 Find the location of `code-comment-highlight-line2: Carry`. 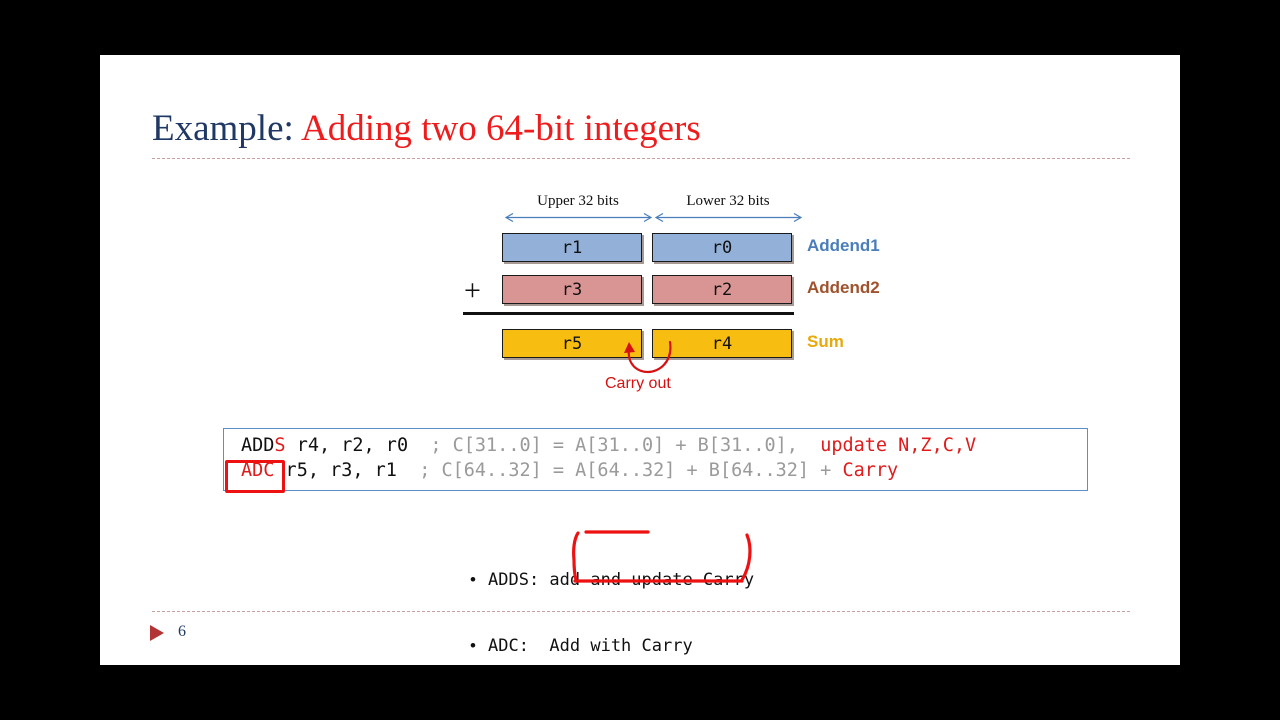

code-comment-highlight-line2: Carry is located at coordinates (870, 470).